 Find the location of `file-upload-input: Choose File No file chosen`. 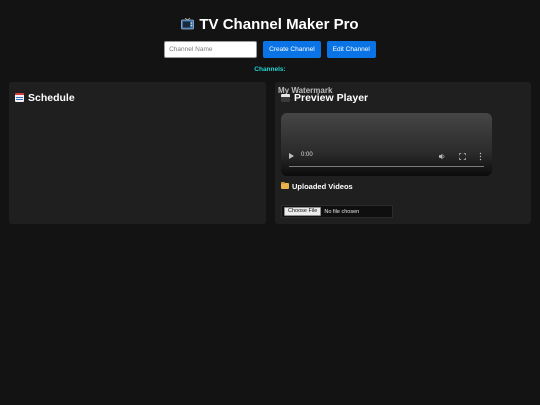

file-upload-input: Choose File No file chosen is located at coordinates (337, 211).